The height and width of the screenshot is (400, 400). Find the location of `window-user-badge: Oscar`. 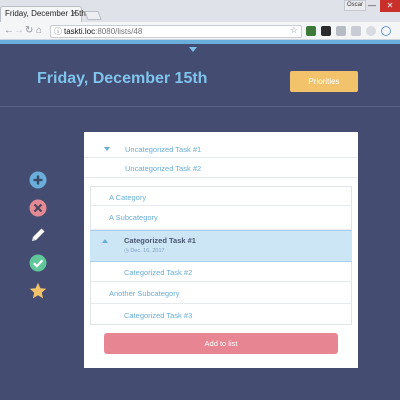

window-user-badge: Oscar is located at coordinates (355, 5).